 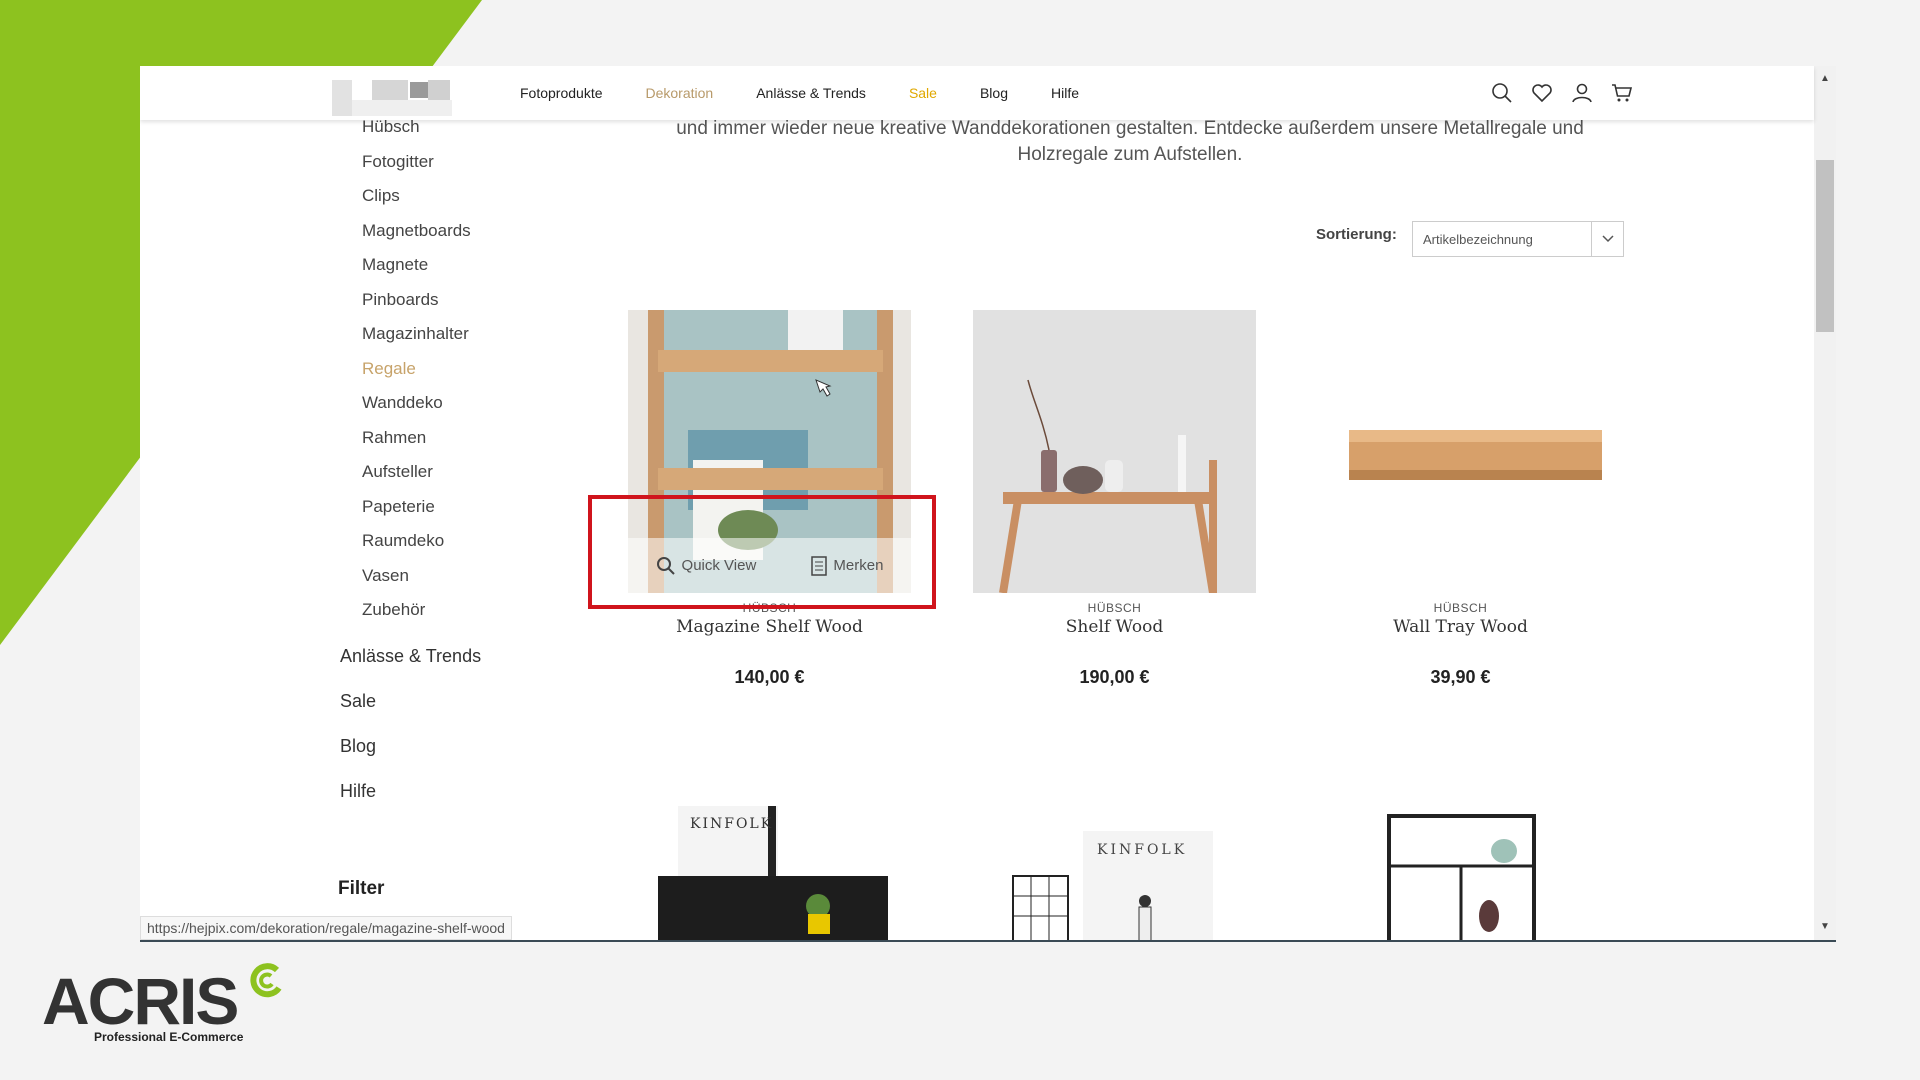 What do you see at coordinates (561, 93) in the screenshot?
I see `nav-fotoprodukte: Fotoprodukte` at bounding box center [561, 93].